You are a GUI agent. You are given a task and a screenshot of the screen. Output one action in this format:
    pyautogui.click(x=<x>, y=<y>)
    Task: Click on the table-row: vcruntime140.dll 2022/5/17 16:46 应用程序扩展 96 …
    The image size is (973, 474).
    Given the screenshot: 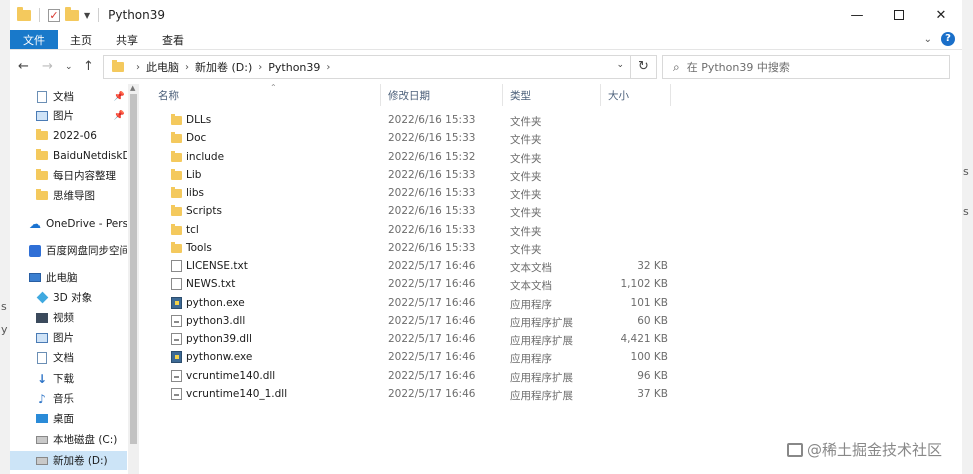 What is the action you would take?
    pyautogui.click(x=551, y=376)
    